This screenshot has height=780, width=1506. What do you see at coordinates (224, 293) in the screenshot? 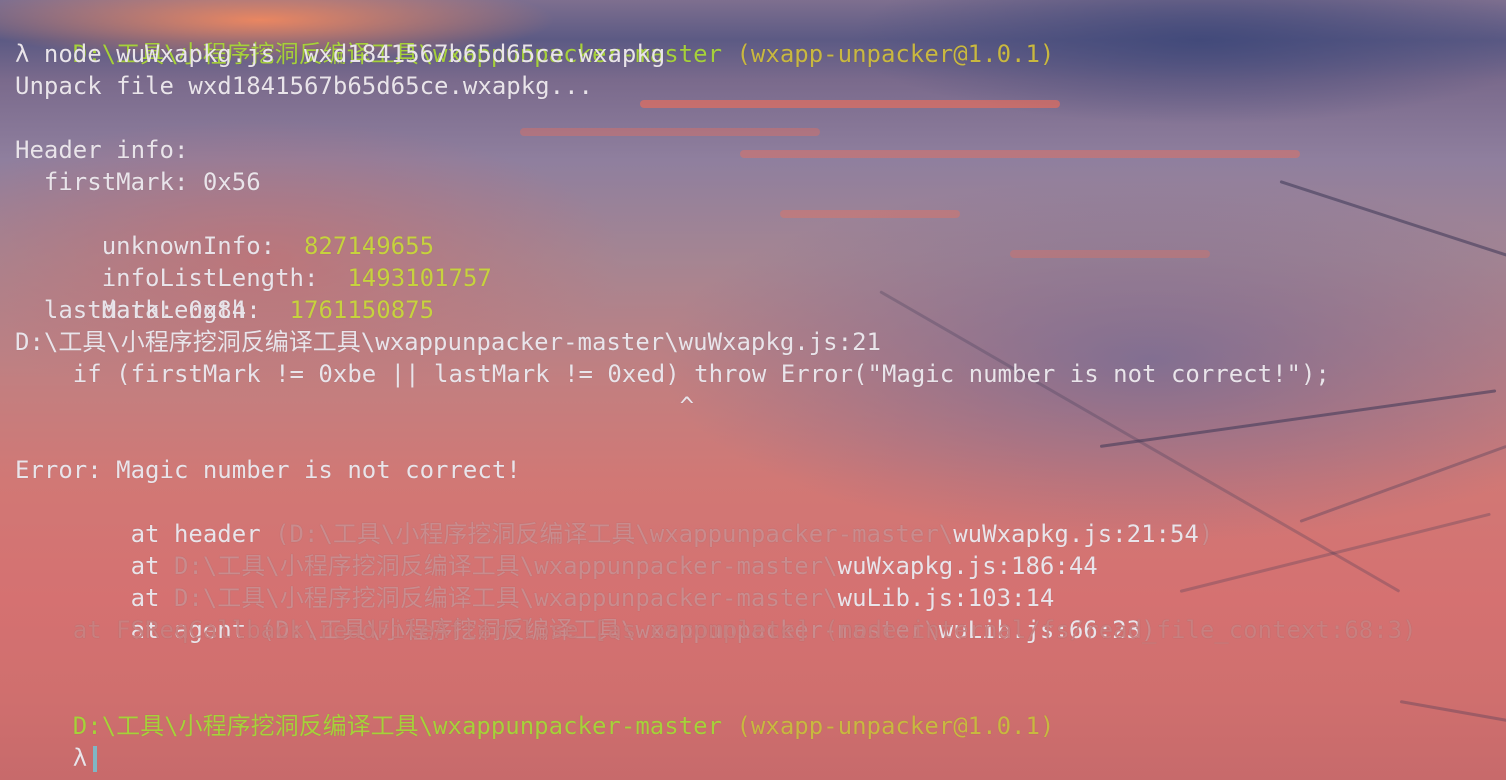
I see `data-length-field: dataLength: 1761150875` at bounding box center [224, 293].